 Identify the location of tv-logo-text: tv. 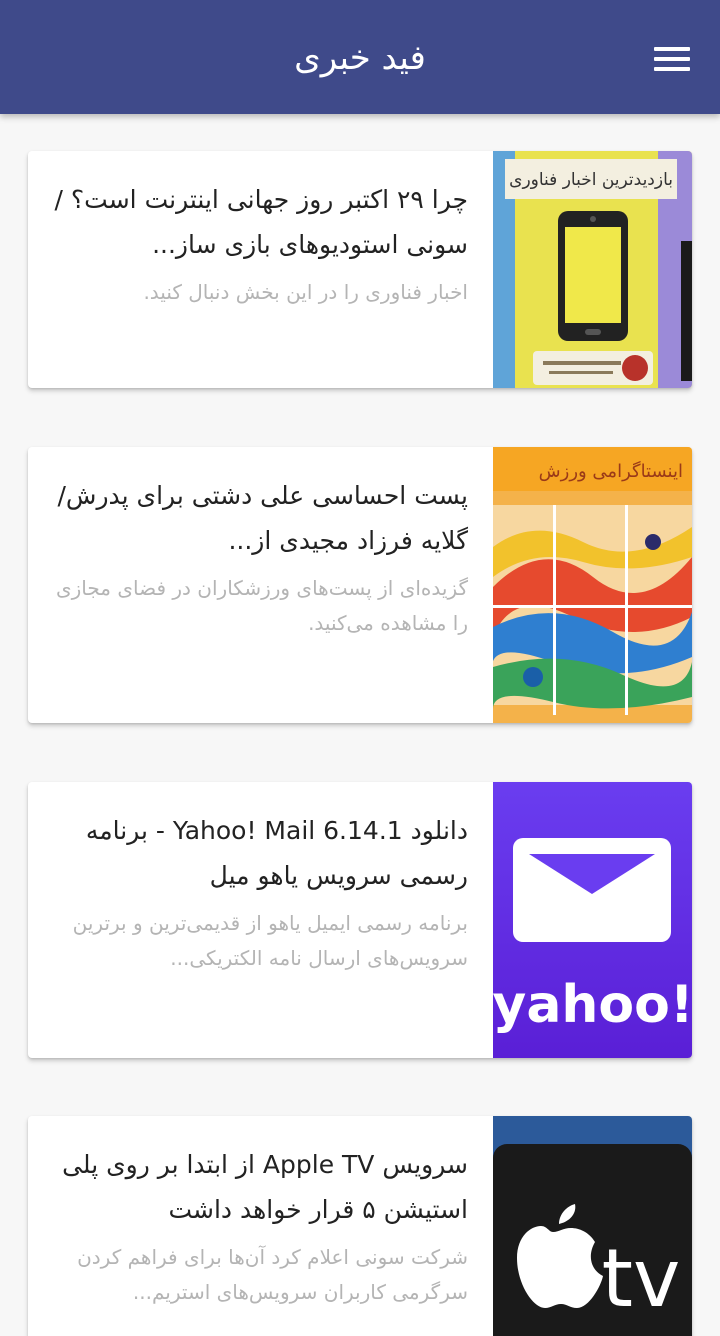
(641, 1278).